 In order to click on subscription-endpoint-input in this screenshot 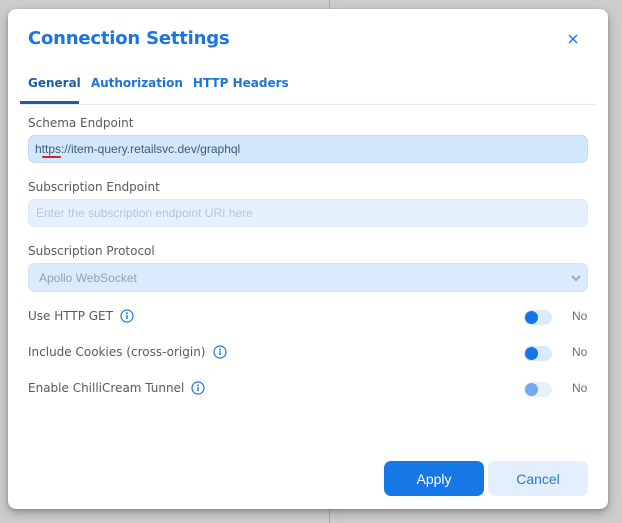, I will do `click(308, 213)`.